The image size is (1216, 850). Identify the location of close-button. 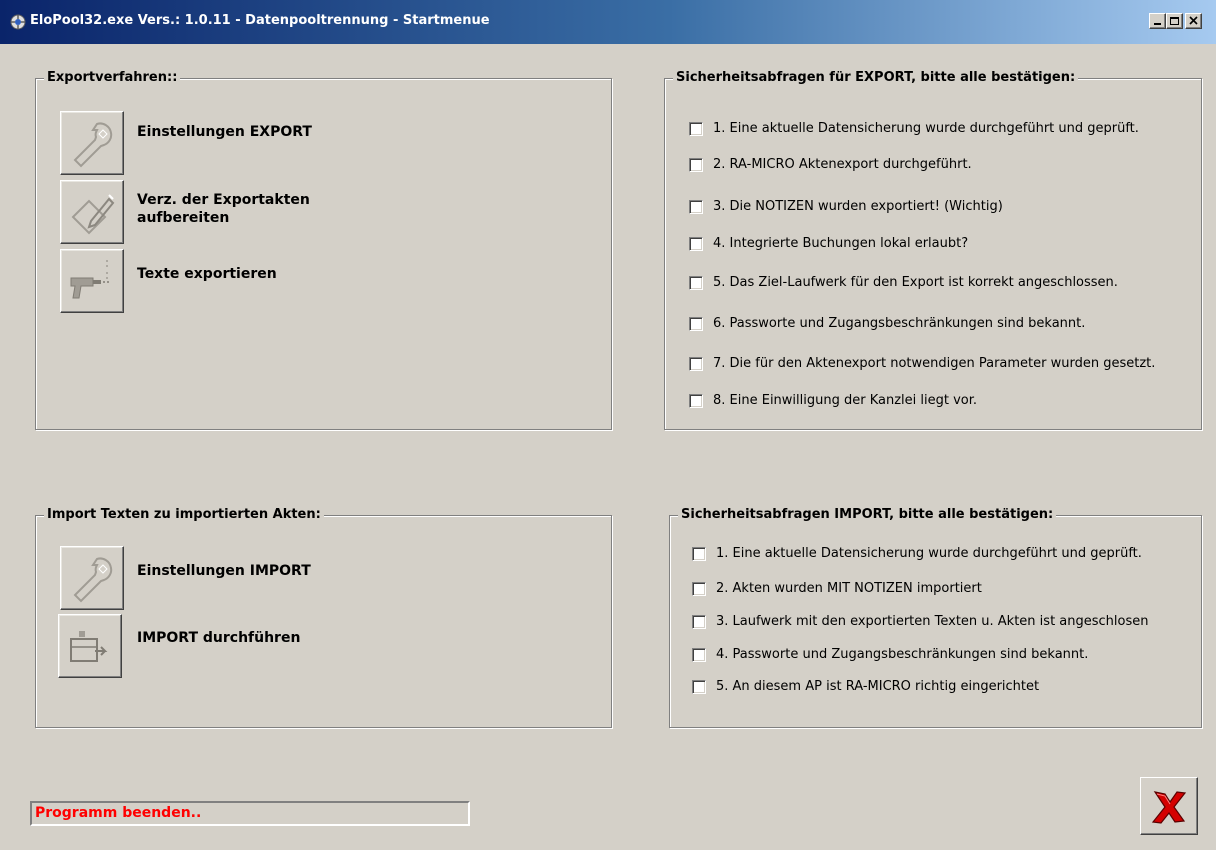
(1193, 21).